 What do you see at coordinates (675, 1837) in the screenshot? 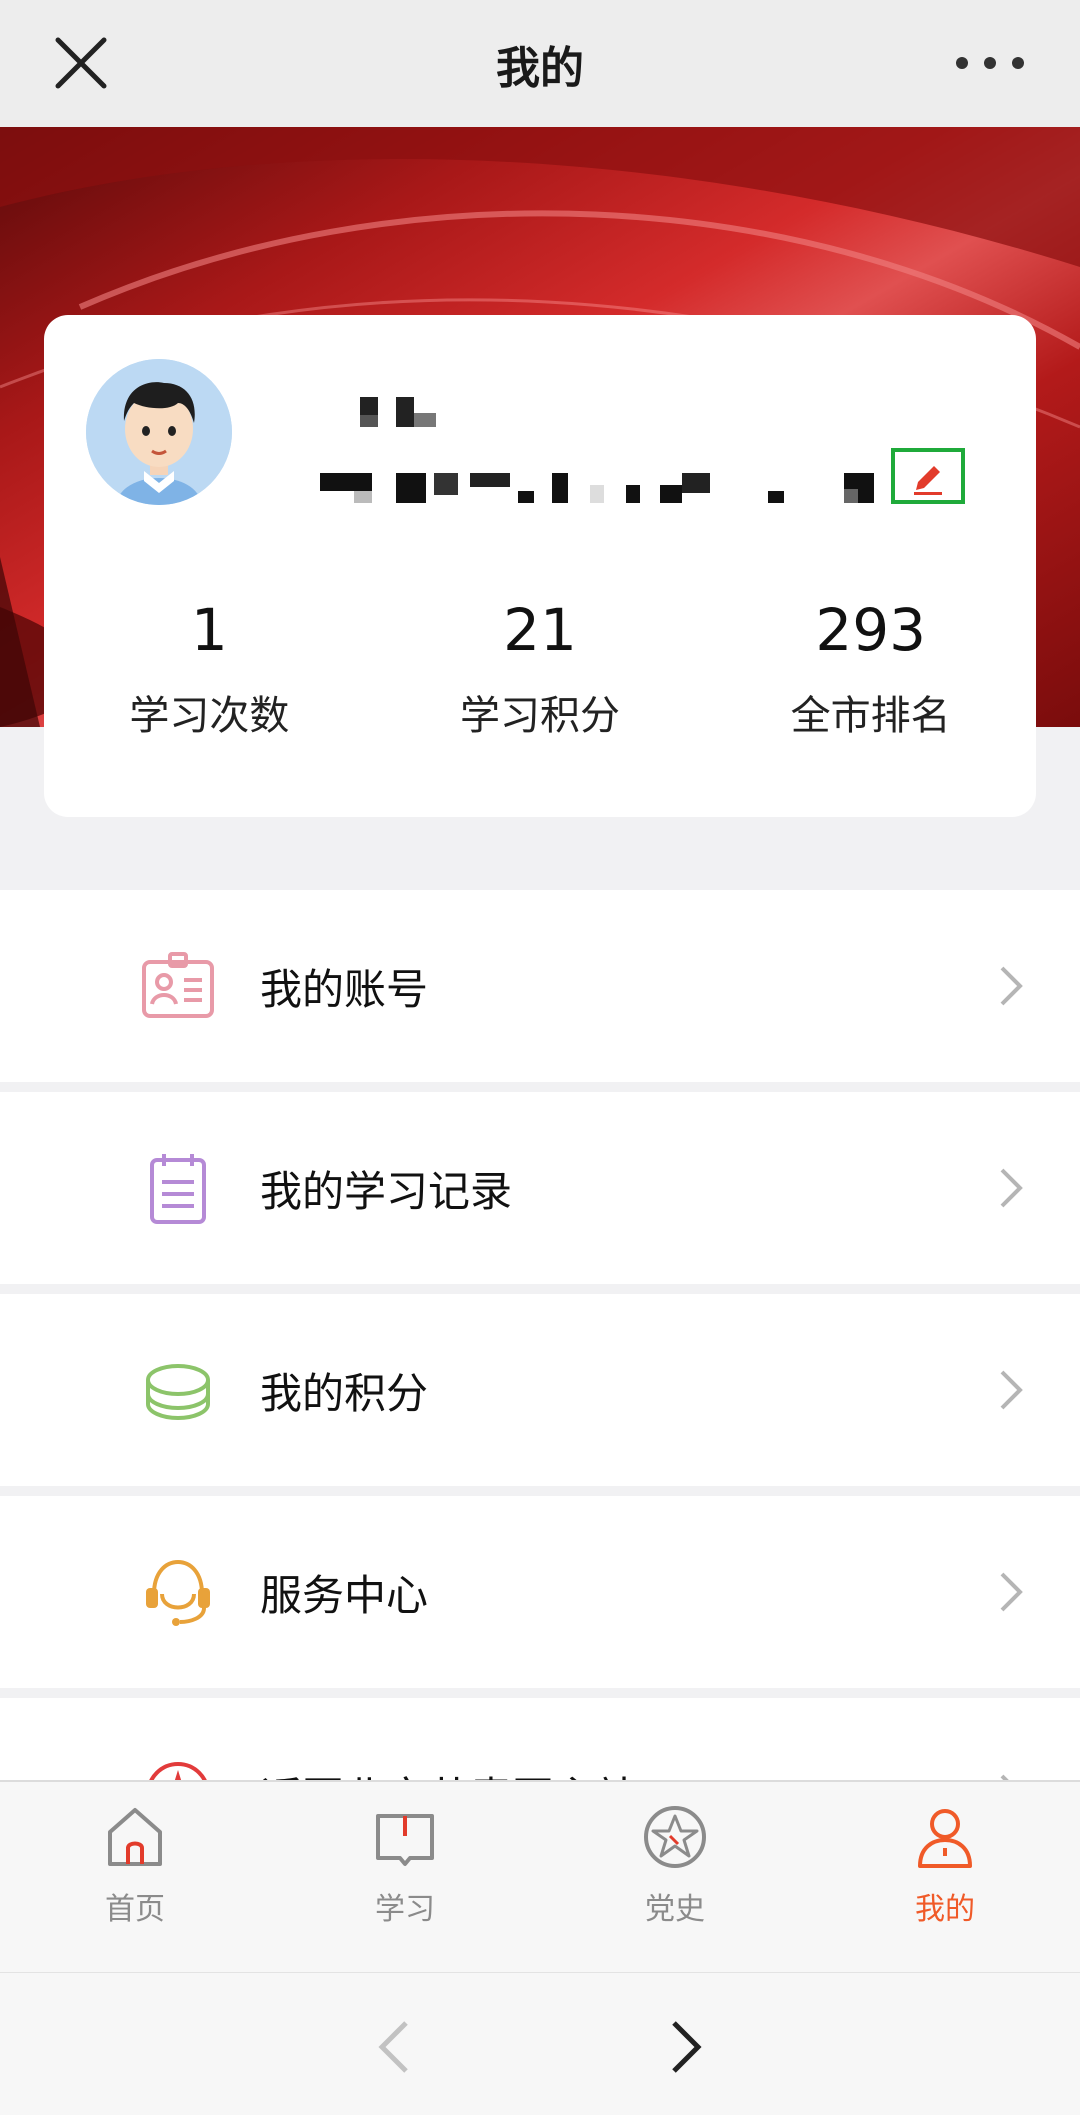
I see `star-badge-icon` at bounding box center [675, 1837].